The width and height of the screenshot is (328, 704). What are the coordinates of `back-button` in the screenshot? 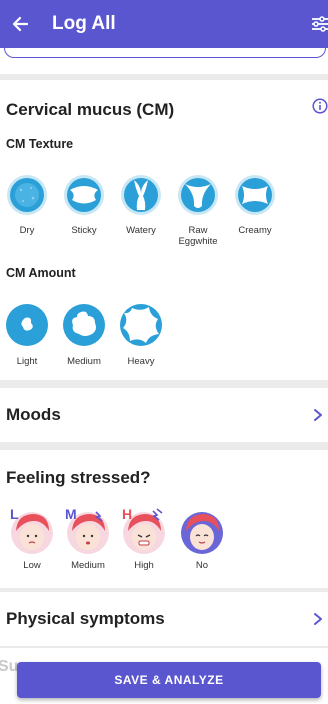 It's located at (20, 24).